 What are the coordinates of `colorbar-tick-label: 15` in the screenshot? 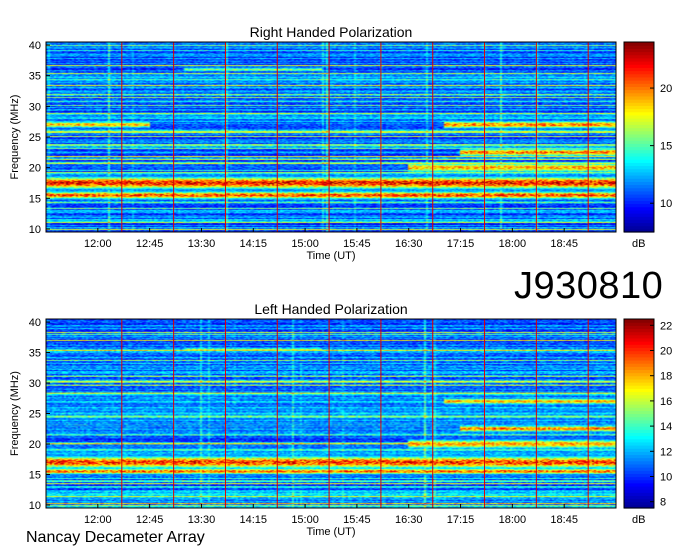 It's located at (666, 147).